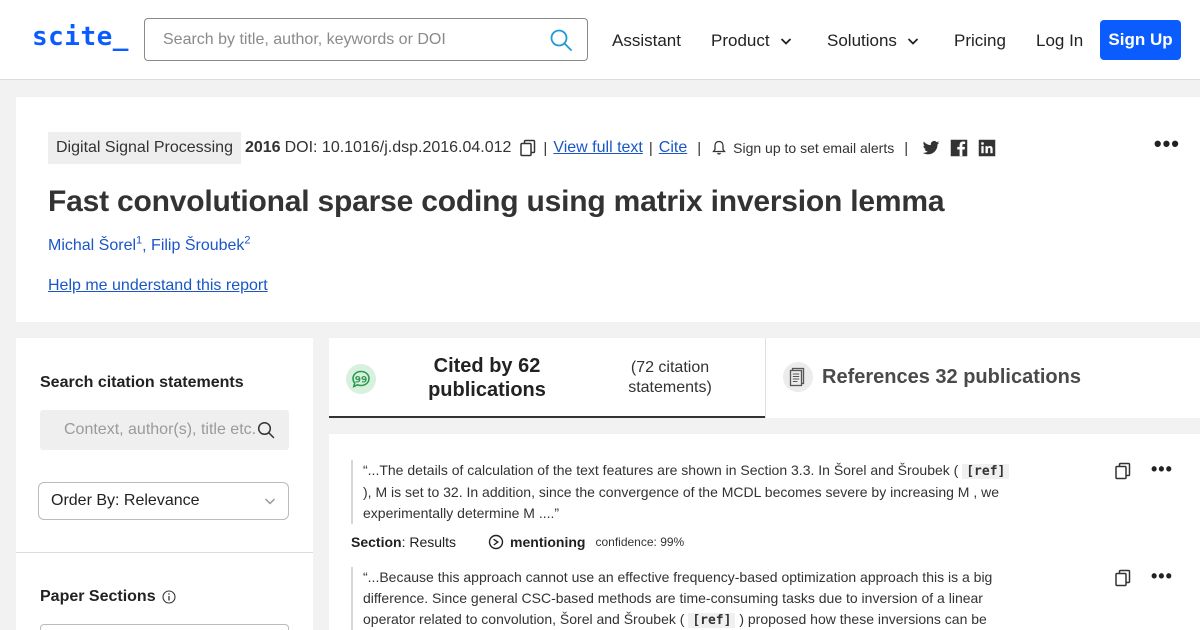 Image resolution: width=1200 pixels, height=630 pixels. I want to click on references-count: References 32 publications, so click(951, 377).